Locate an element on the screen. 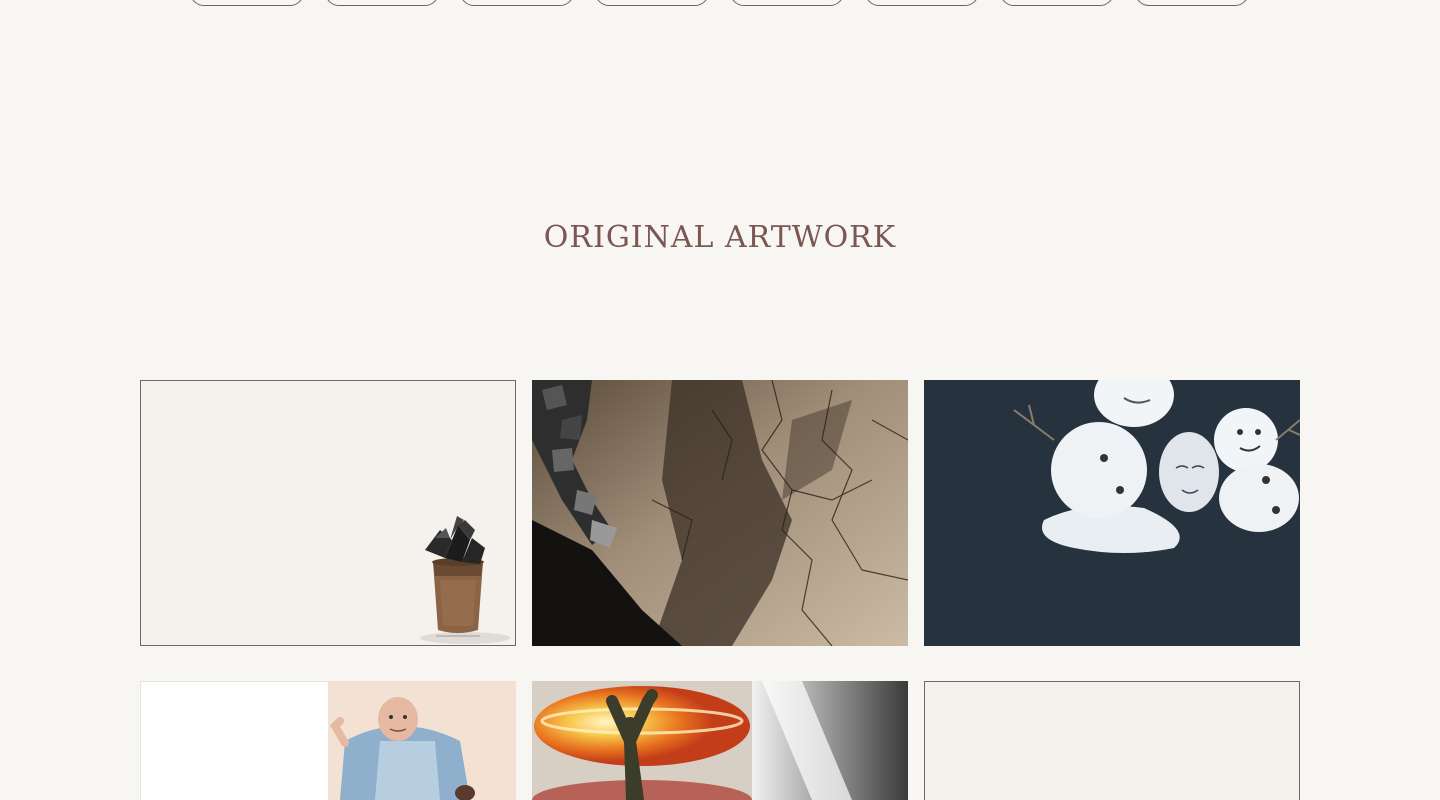  artwork-trash-bin-rocks is located at coordinates (328, 513).